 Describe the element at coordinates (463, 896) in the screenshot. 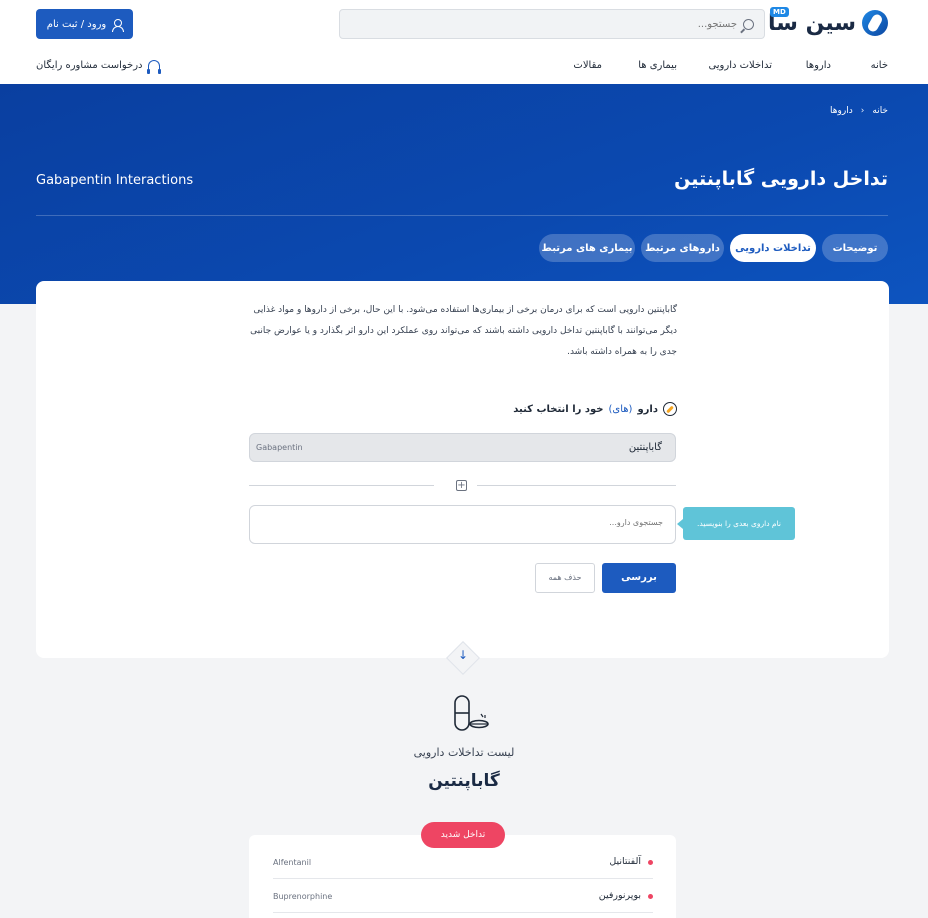

I see `list-item: بوپرنورفین Buprenorphine` at that location.